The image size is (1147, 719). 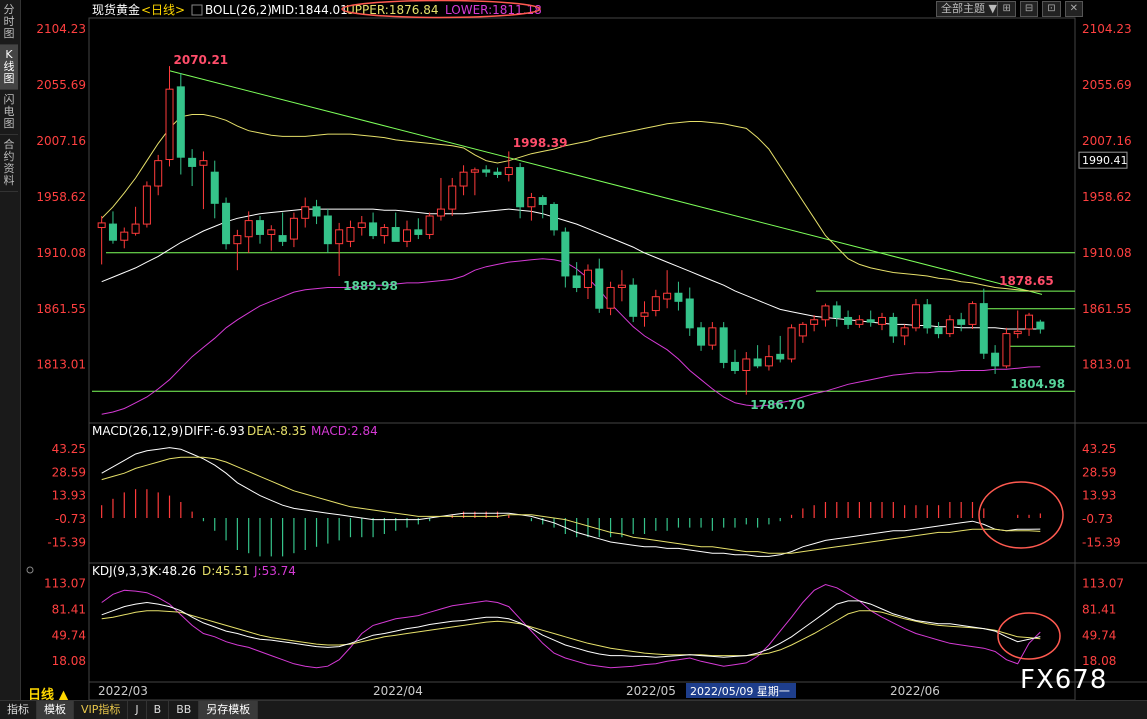 I want to click on macd-name: MACD(26,12,9), so click(x=137, y=431).